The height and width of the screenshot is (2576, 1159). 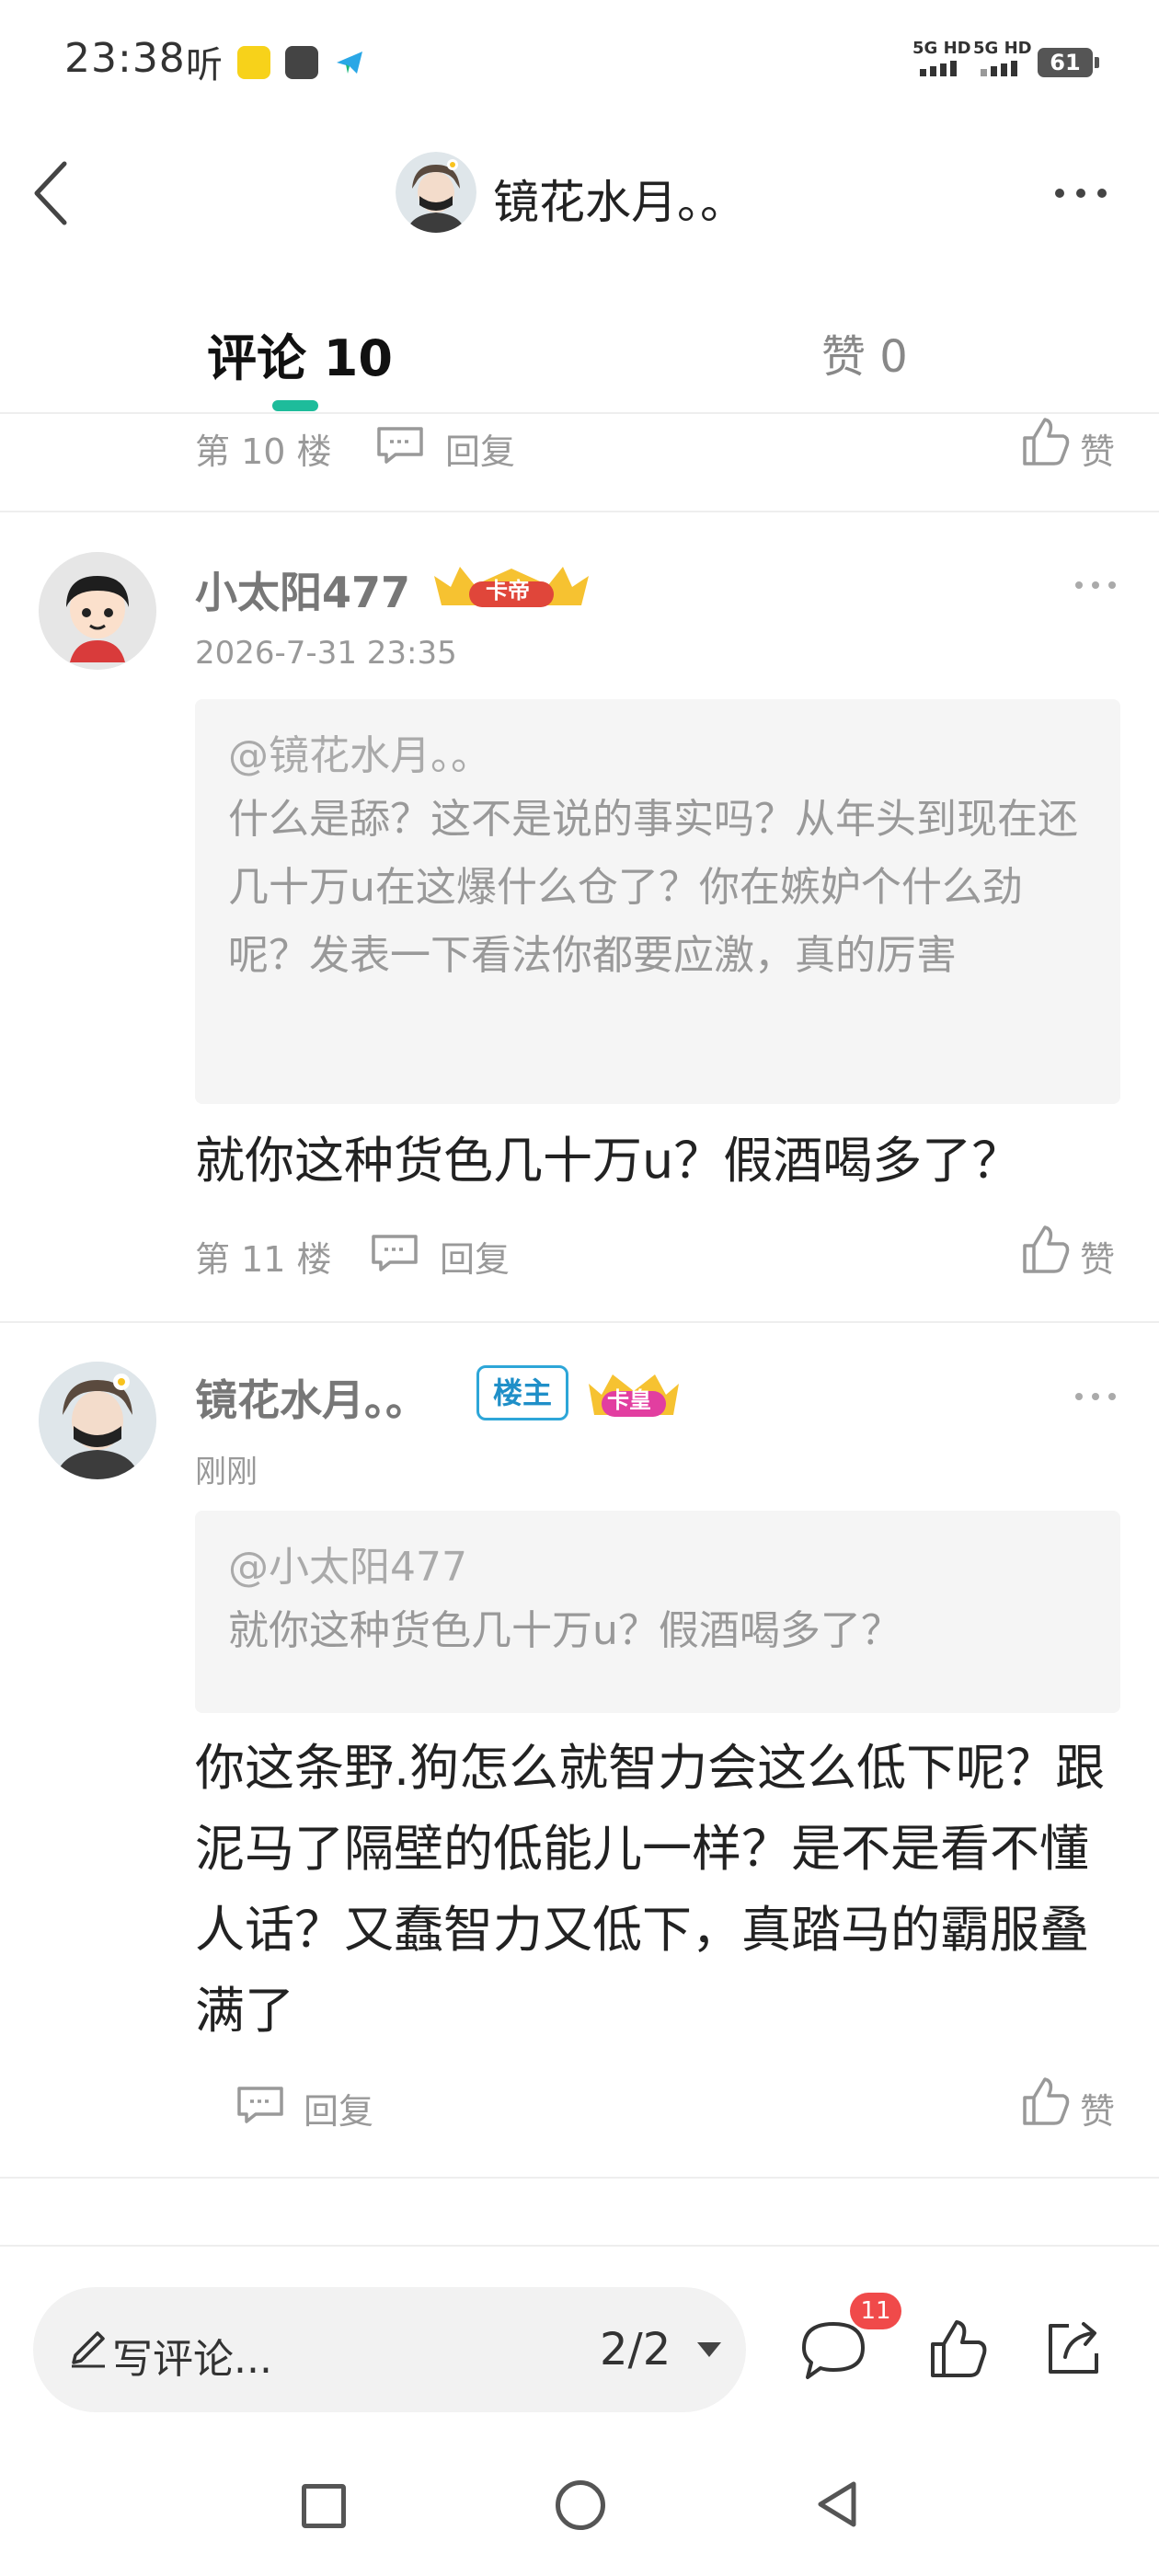 What do you see at coordinates (125, 58) in the screenshot?
I see `status-time: 23:38` at bounding box center [125, 58].